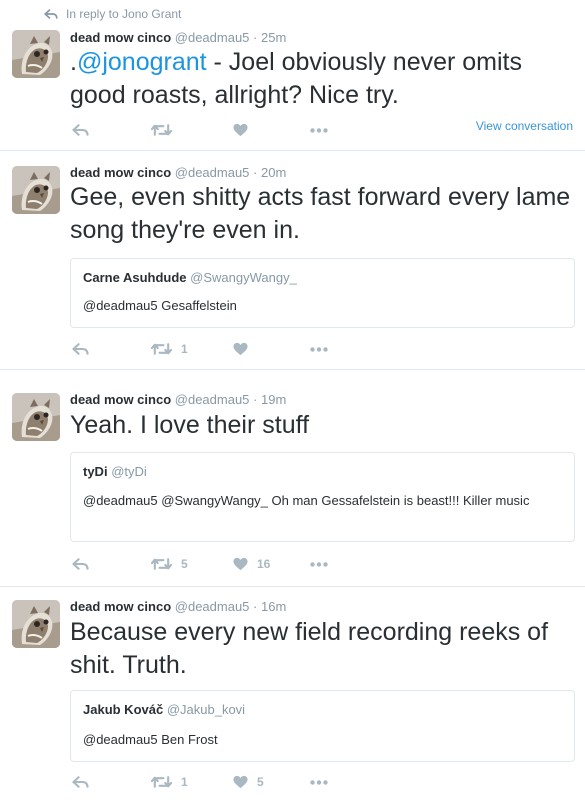  I want to click on quoted-tweet-text: @deadmau5 Gesaffelstein, so click(160, 305).